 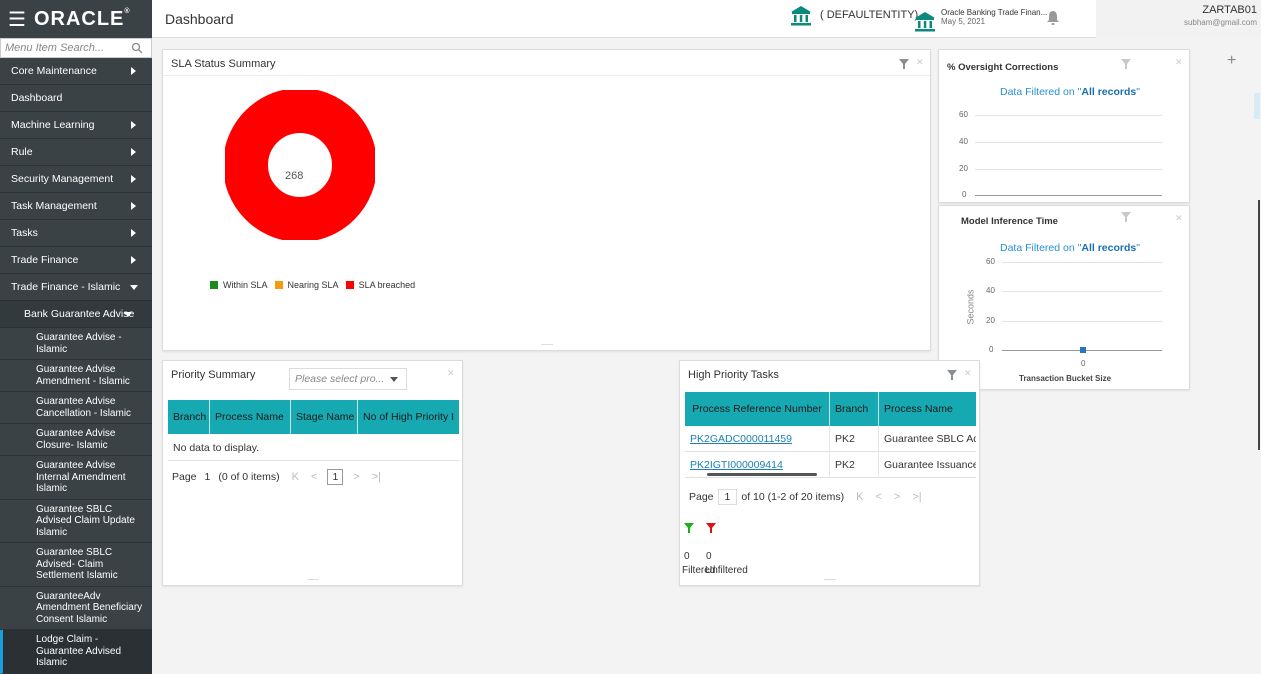 I want to click on sidebar-item-trade-finance: Trade Finance, so click(x=76, y=260).